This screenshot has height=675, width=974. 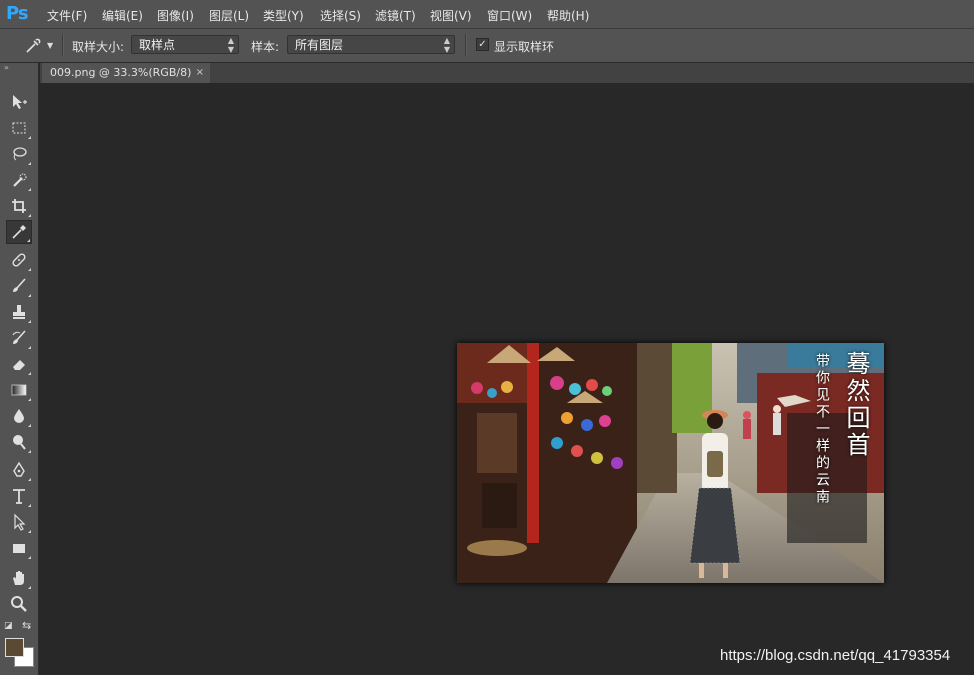 I want to click on swap-colors-icon: ⇆, so click(x=26, y=625).